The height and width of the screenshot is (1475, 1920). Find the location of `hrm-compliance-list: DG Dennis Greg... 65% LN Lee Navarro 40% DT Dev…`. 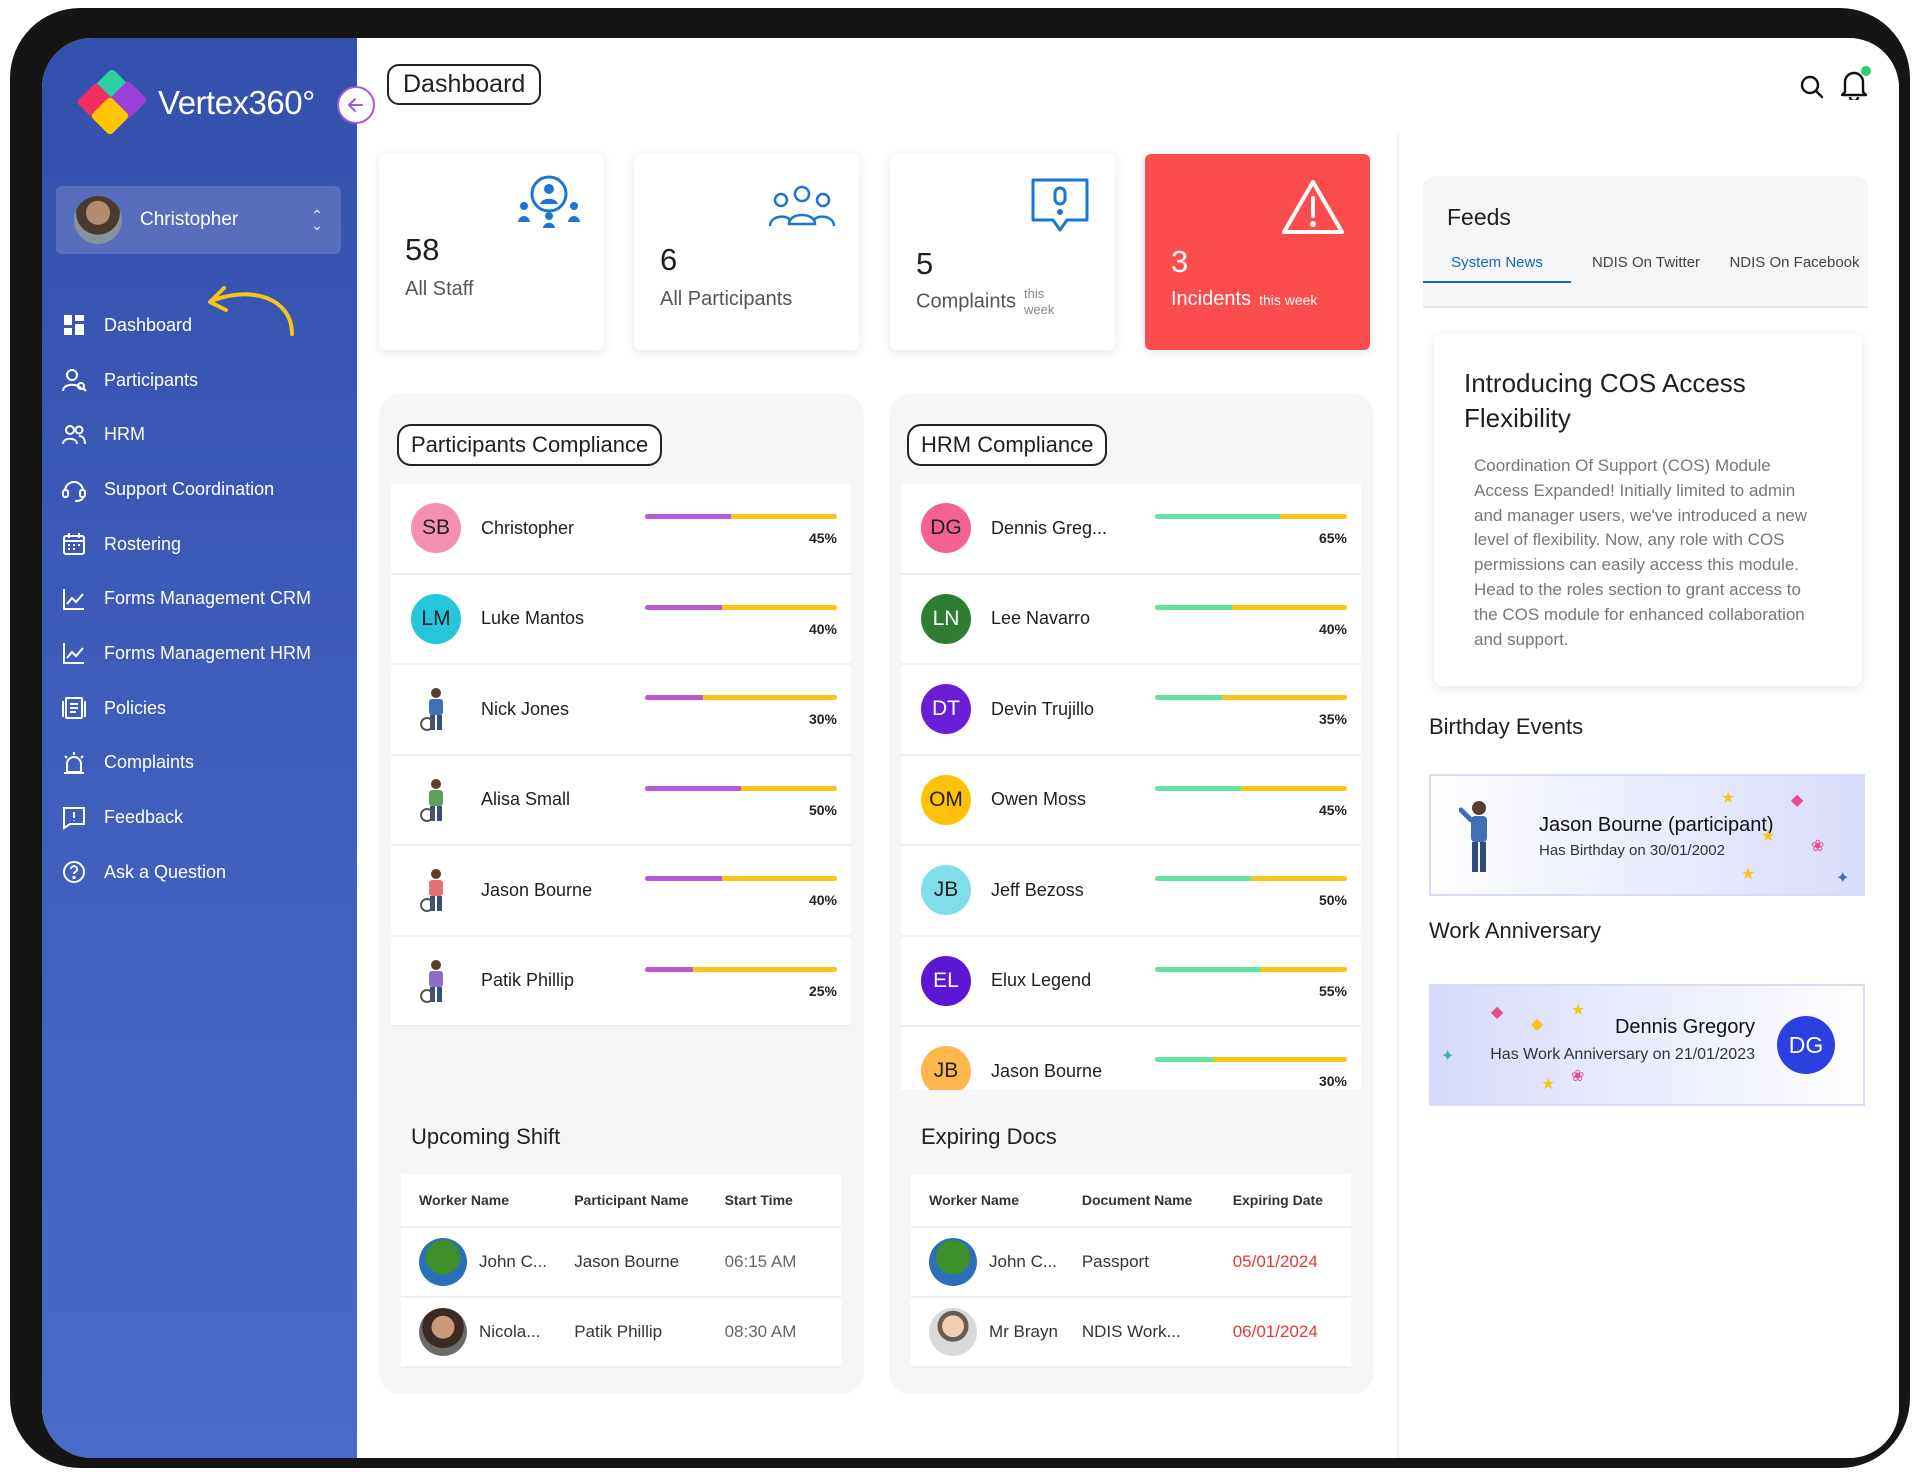

hrm-compliance-list: DG Dennis Greg... 65% LN Lee Navarro 40% DT Dev… is located at coordinates (1131, 787).